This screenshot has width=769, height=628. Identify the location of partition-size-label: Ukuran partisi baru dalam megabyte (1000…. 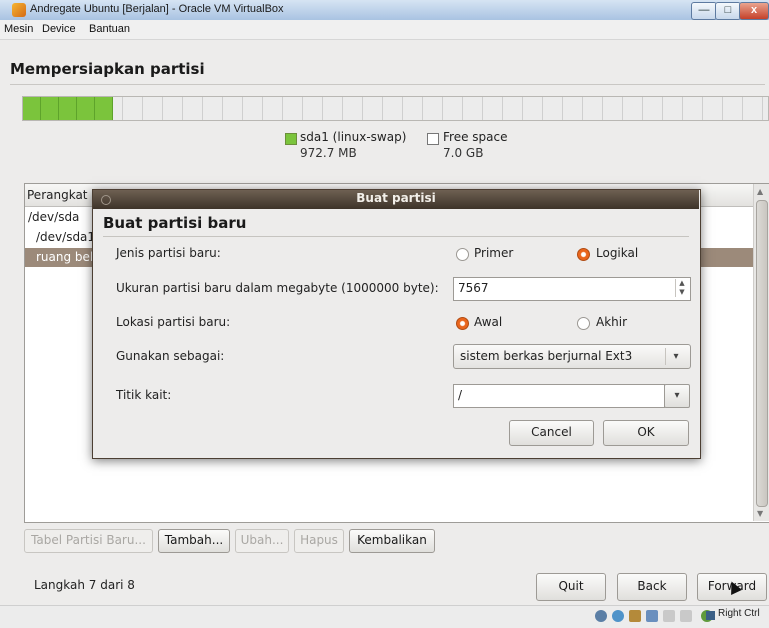
(277, 288).